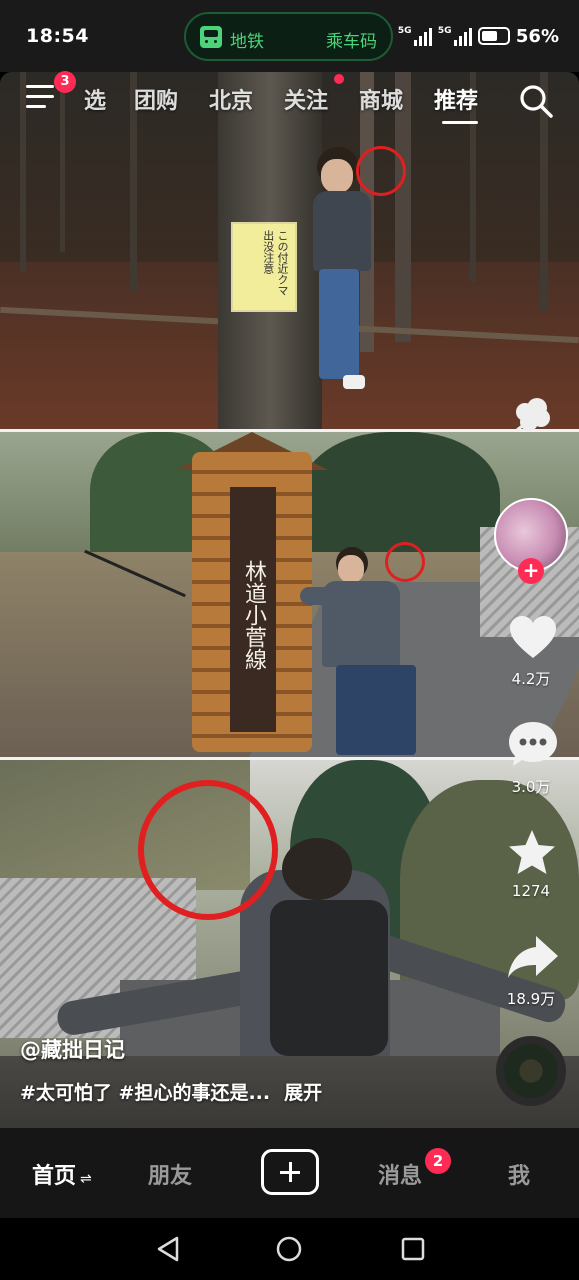 The height and width of the screenshot is (1280, 579). What do you see at coordinates (306, 99) in the screenshot?
I see `tab-following: 关注` at bounding box center [306, 99].